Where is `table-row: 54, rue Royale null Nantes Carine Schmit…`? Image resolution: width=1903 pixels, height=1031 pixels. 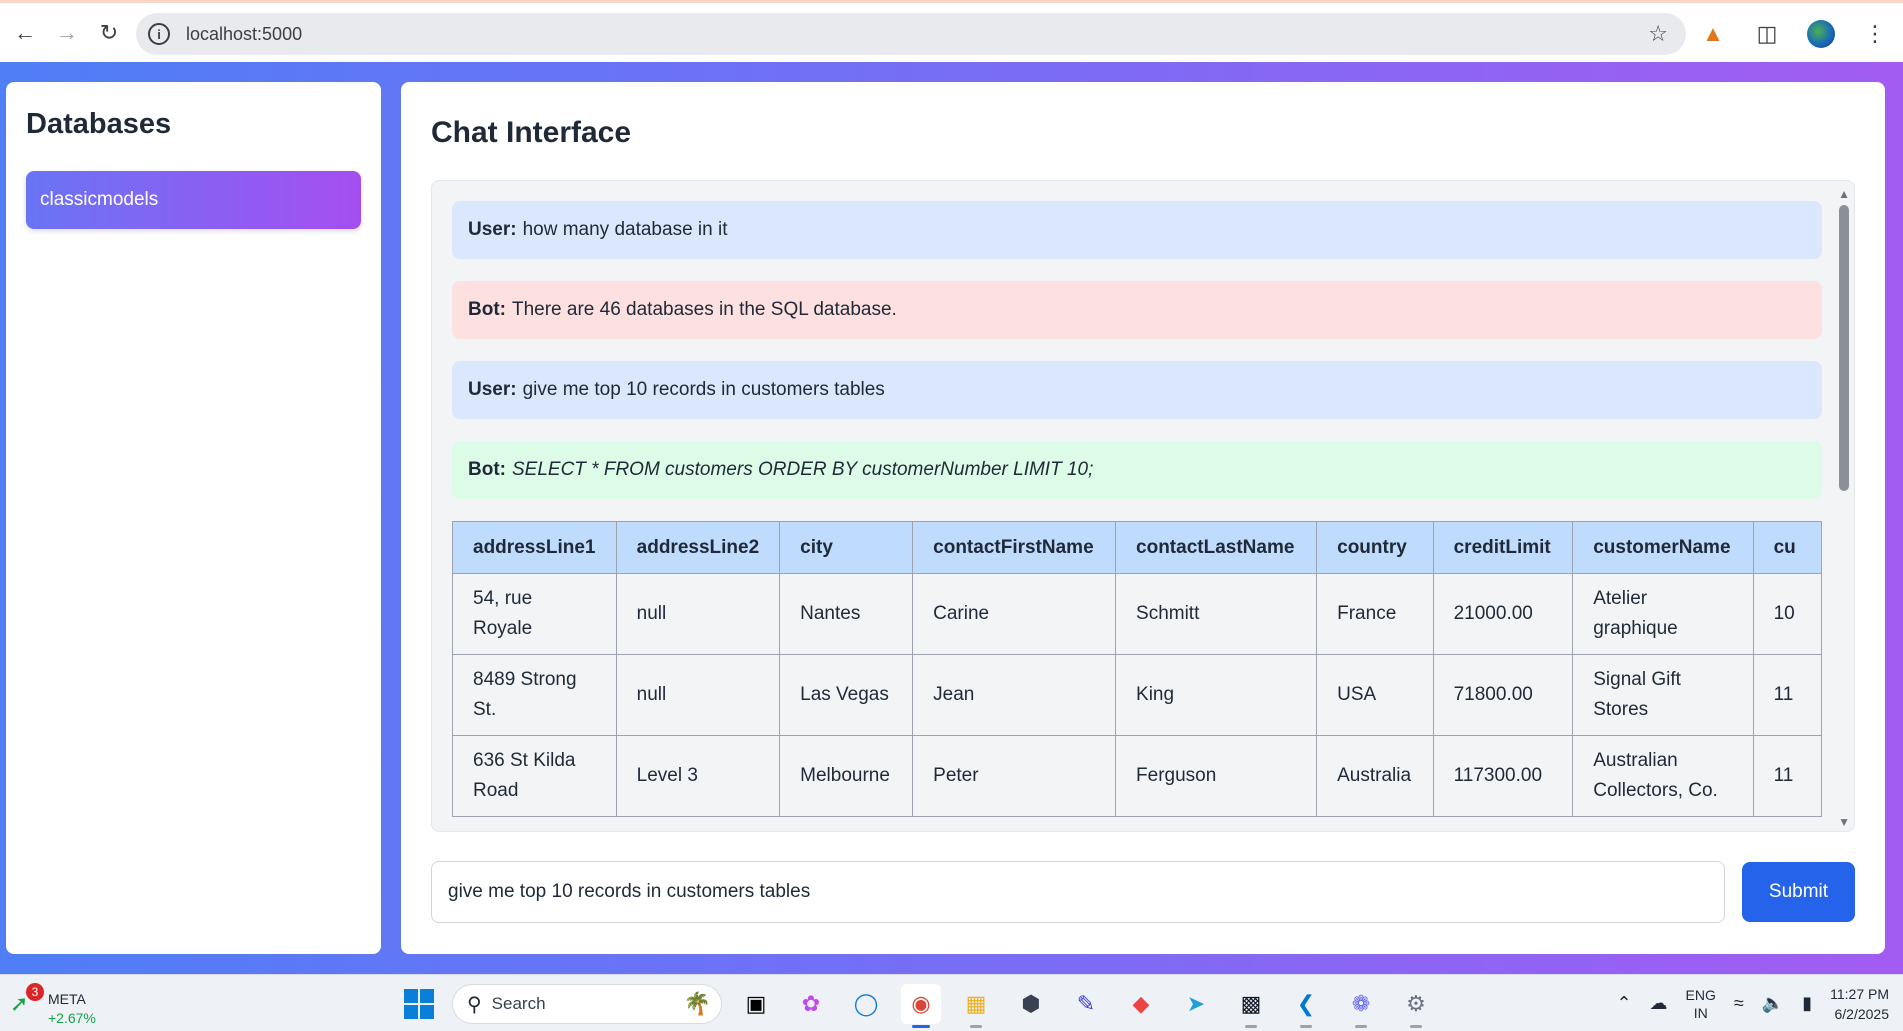 table-row: 54, rue Royale null Nantes Carine Schmit… is located at coordinates (1137, 614).